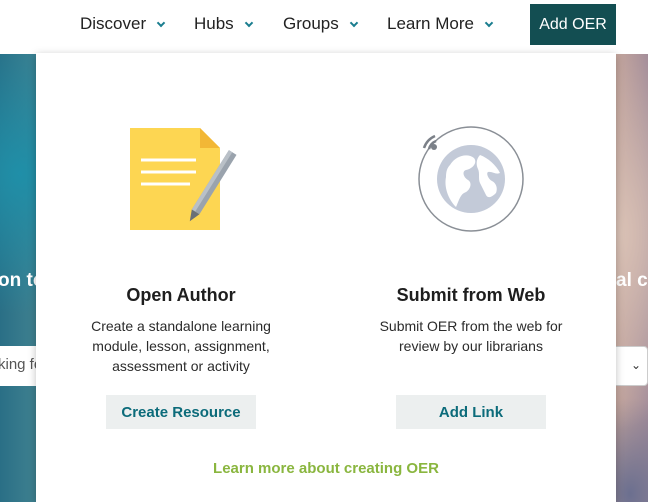 Image resolution: width=648 pixels, height=502 pixels. I want to click on nav-item-label: Hubs, so click(214, 23).